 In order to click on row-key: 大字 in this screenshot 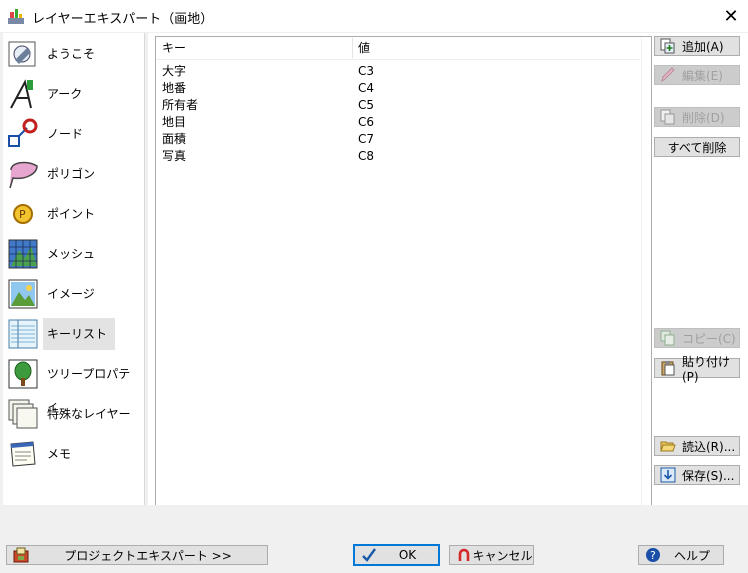, I will do `click(174, 71)`.